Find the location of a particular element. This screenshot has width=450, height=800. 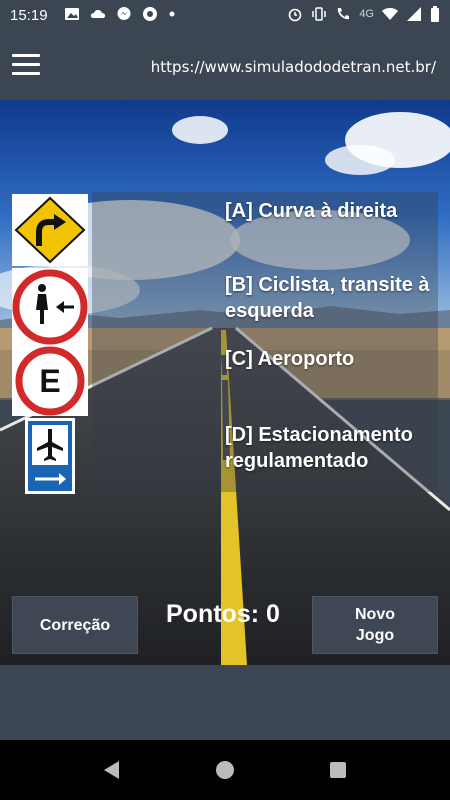

status-right-icons: 4G is located at coordinates (363, 14).